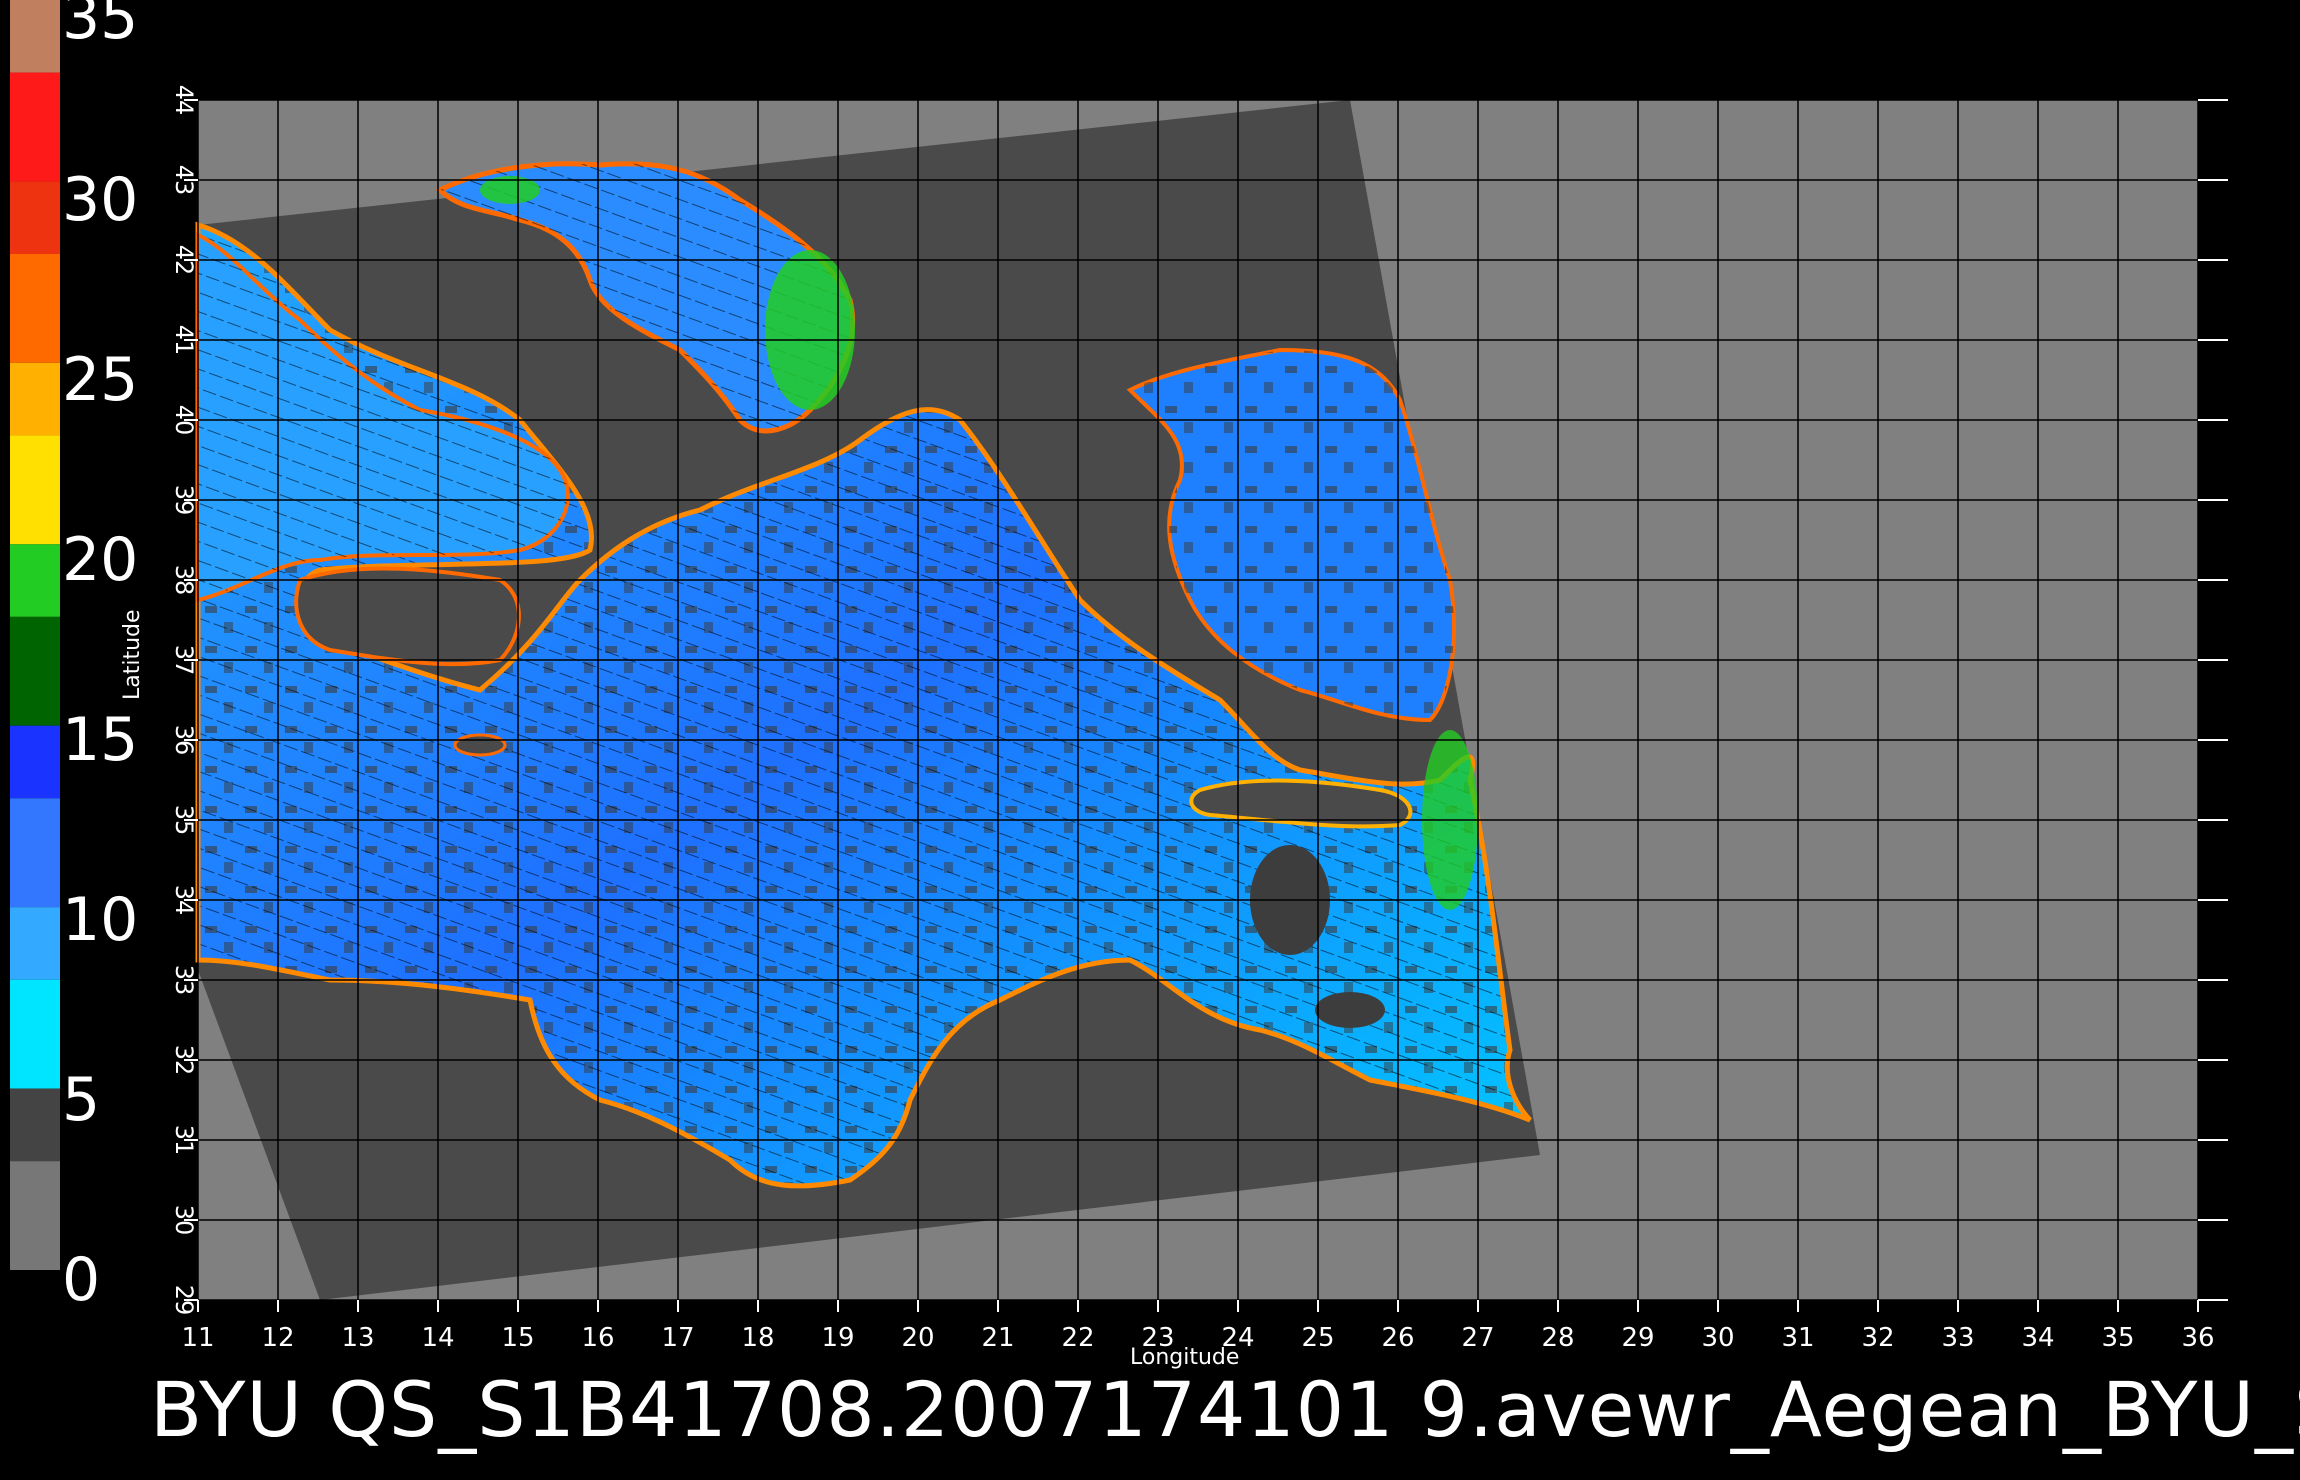 The height and width of the screenshot is (1480, 2300). Describe the element at coordinates (184, 180) in the screenshot. I see `y-tick-label: 43` at that location.